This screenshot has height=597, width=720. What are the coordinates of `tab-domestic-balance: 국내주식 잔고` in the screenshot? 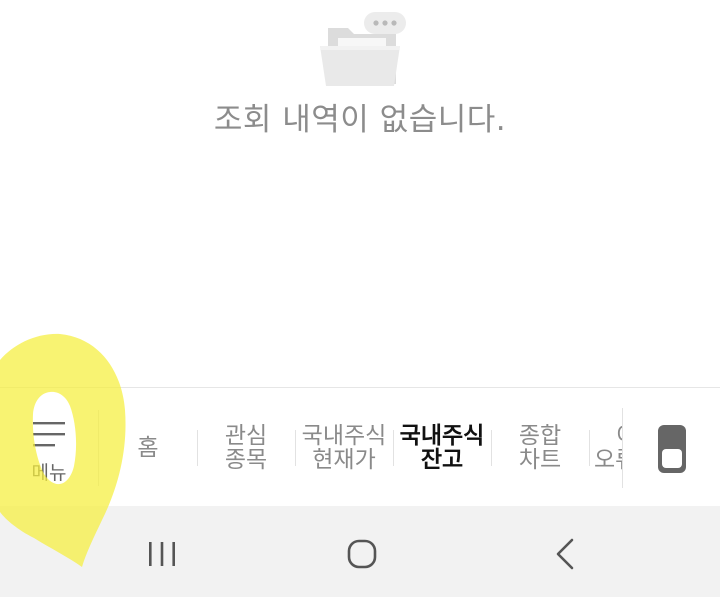 It's located at (442, 447).